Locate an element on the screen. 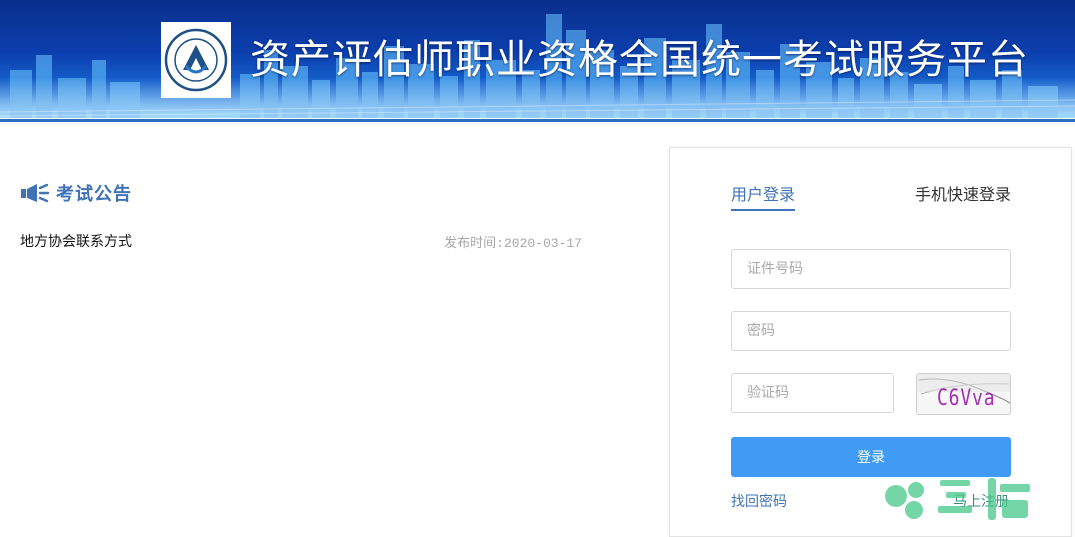  china-appraisal-society-logo is located at coordinates (196, 60).